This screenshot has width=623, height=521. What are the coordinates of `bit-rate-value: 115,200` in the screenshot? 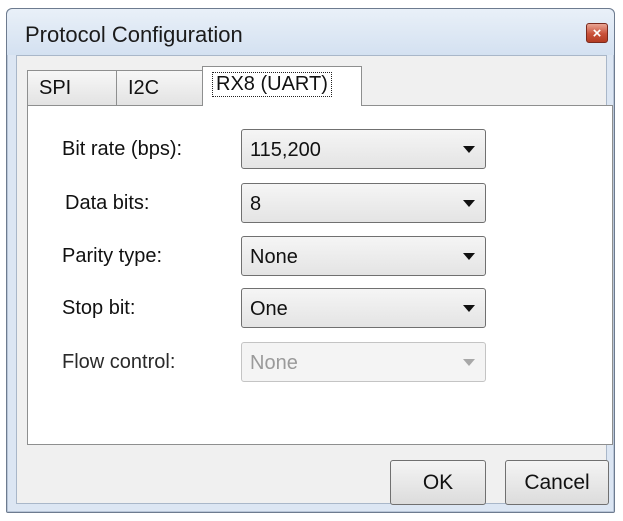 It's located at (285, 150).